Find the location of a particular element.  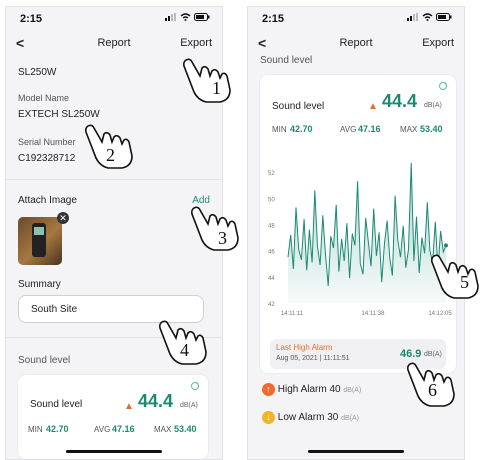

model-name-label: Model Name is located at coordinates (44, 98).